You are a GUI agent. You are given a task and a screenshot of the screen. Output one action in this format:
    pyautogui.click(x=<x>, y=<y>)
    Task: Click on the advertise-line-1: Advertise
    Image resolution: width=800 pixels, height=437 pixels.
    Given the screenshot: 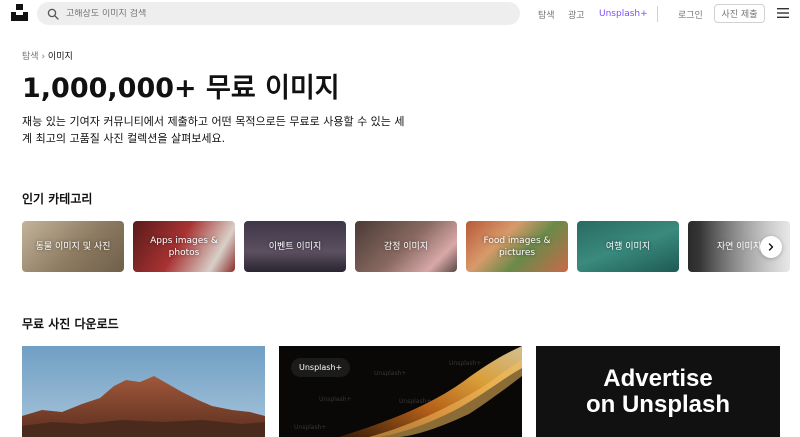 What is the action you would take?
    pyautogui.click(x=658, y=378)
    